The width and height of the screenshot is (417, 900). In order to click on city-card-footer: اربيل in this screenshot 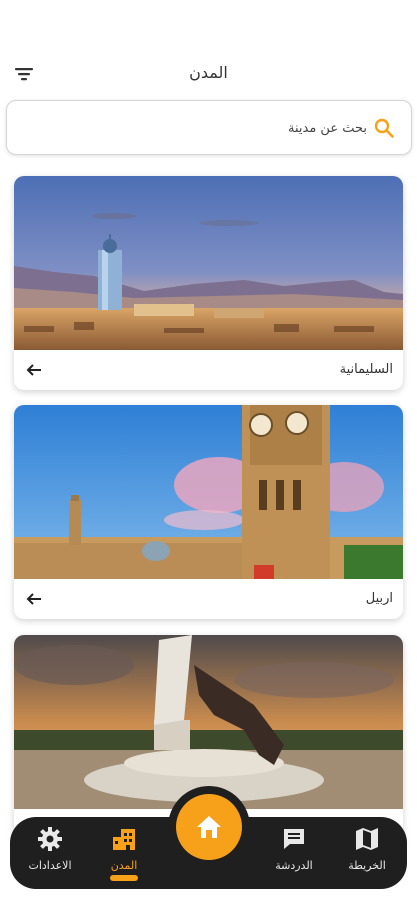, I will do `click(208, 599)`.